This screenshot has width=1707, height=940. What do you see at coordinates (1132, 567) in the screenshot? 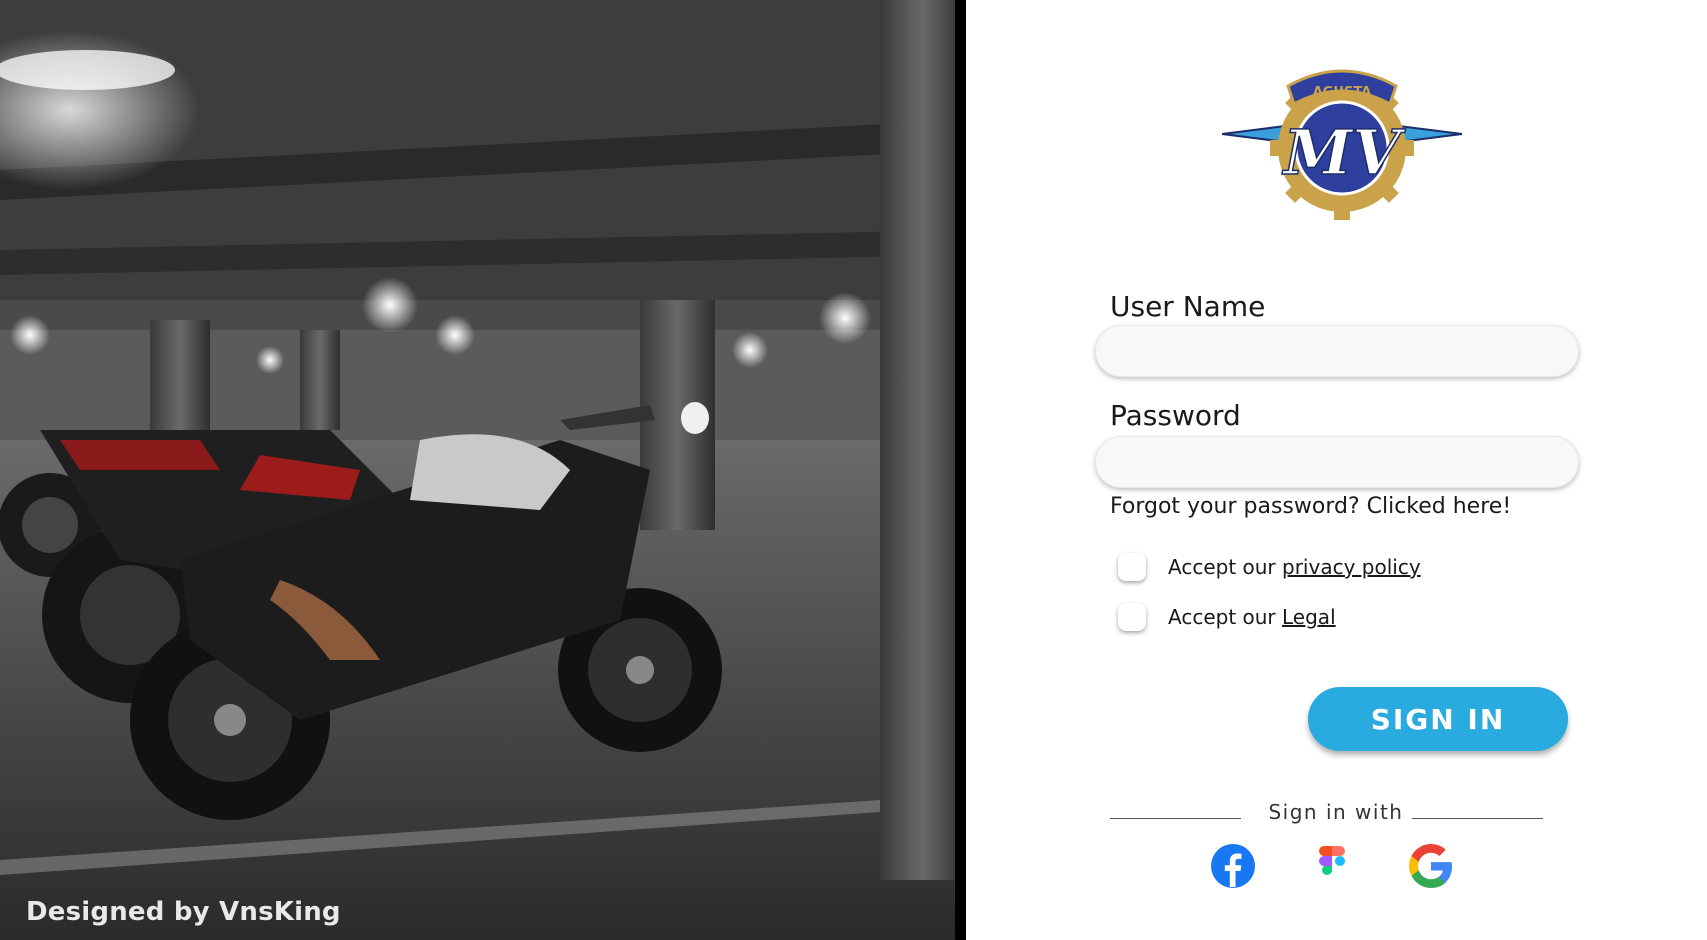
I see `privacy-policy-checkbox` at bounding box center [1132, 567].